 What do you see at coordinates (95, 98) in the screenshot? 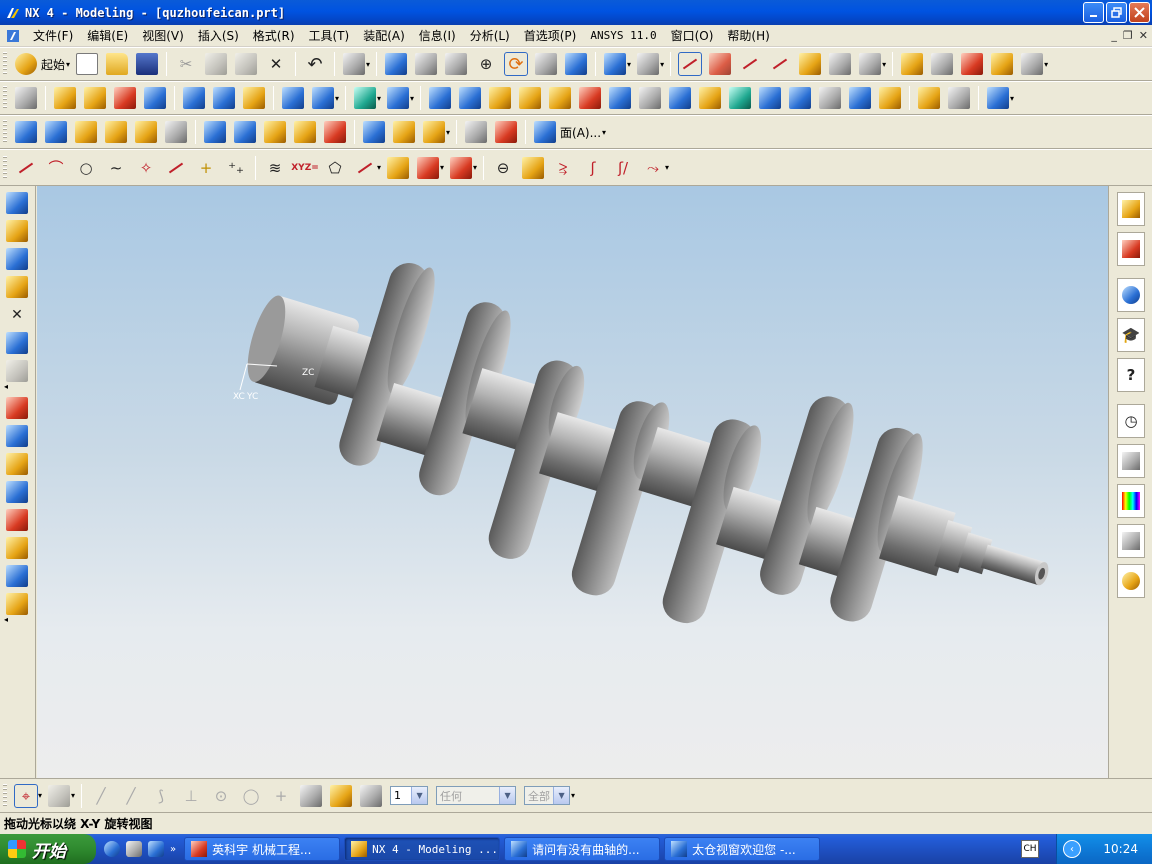
I see `revolve-icon` at bounding box center [95, 98].